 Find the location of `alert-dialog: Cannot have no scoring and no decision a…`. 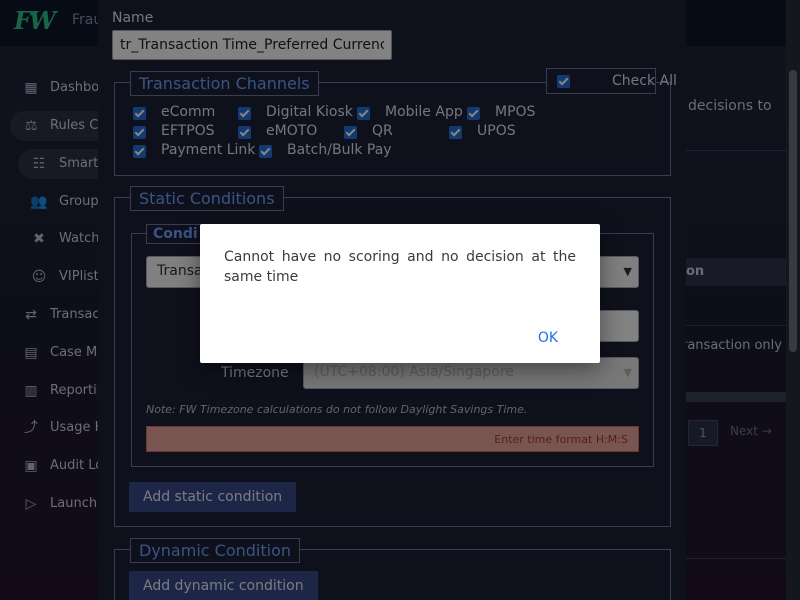

alert-dialog: Cannot have no scoring and no decision a… is located at coordinates (400, 293).